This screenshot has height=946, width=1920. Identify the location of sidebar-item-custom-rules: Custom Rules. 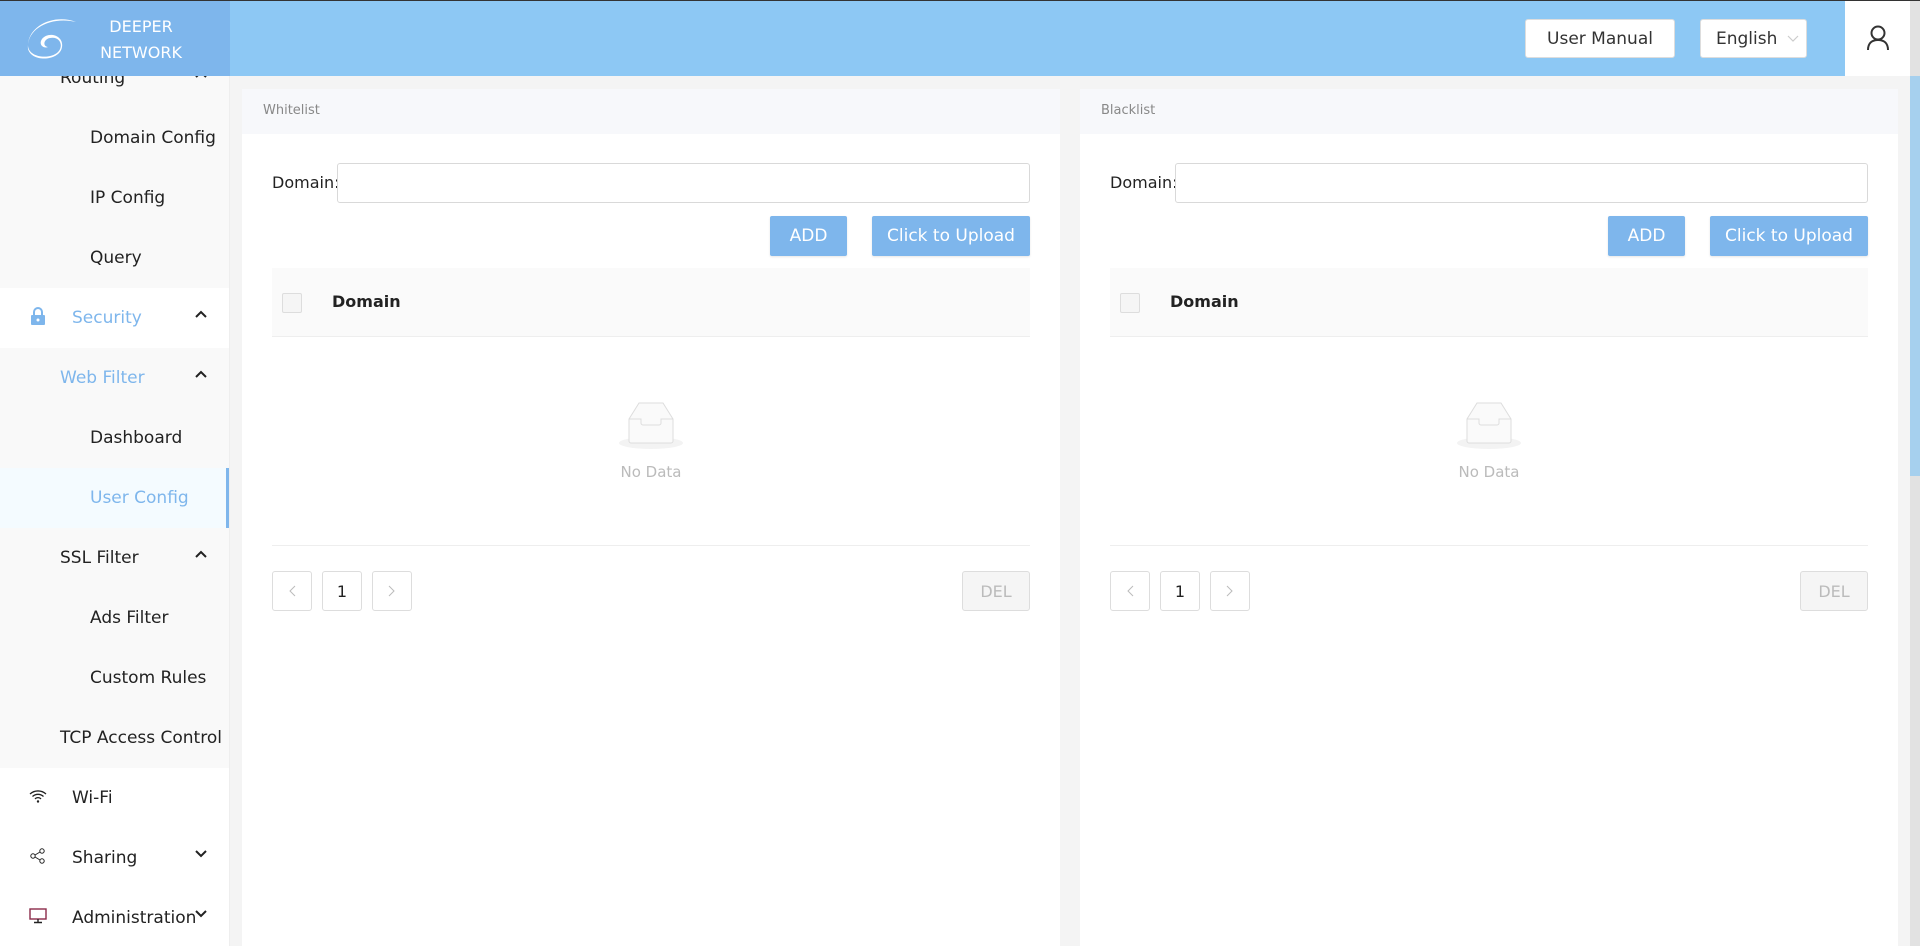
(114, 678).